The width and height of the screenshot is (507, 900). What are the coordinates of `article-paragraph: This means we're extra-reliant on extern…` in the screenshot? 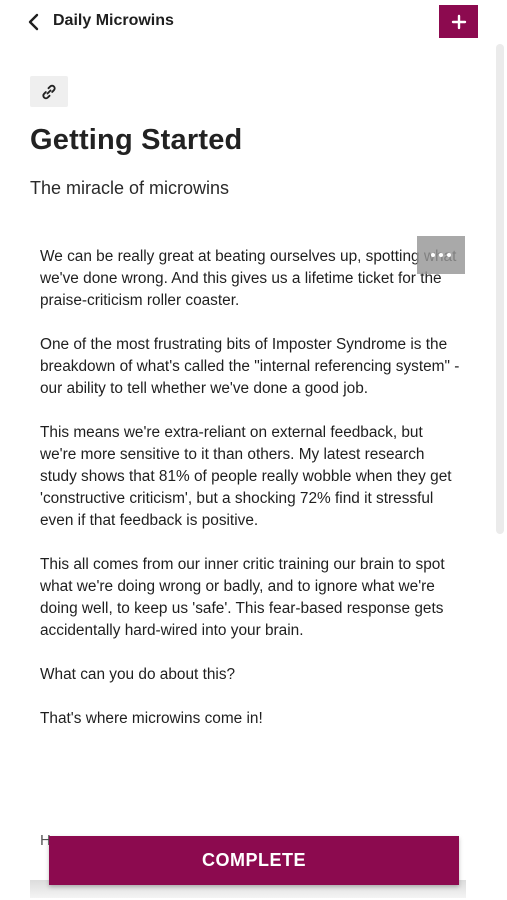 It's located at (246, 476).